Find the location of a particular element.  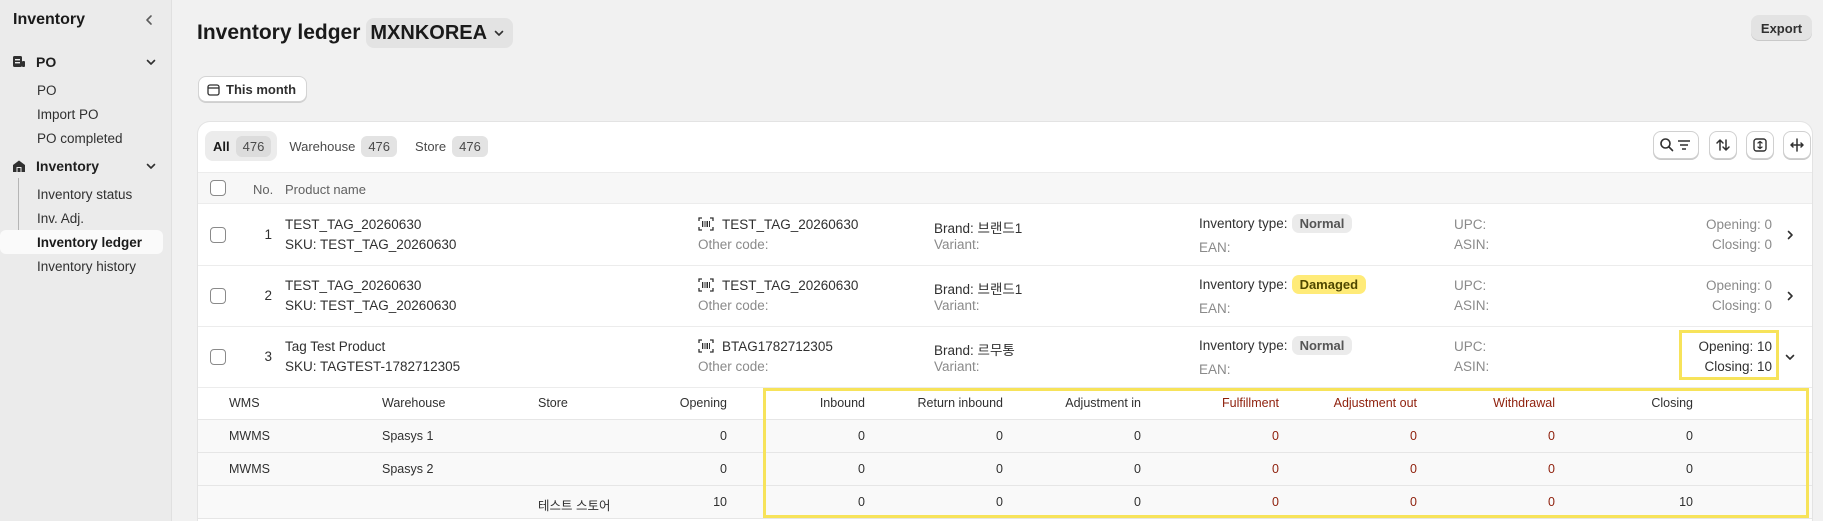

sidebar-section-label: PO is located at coordinates (46, 62).